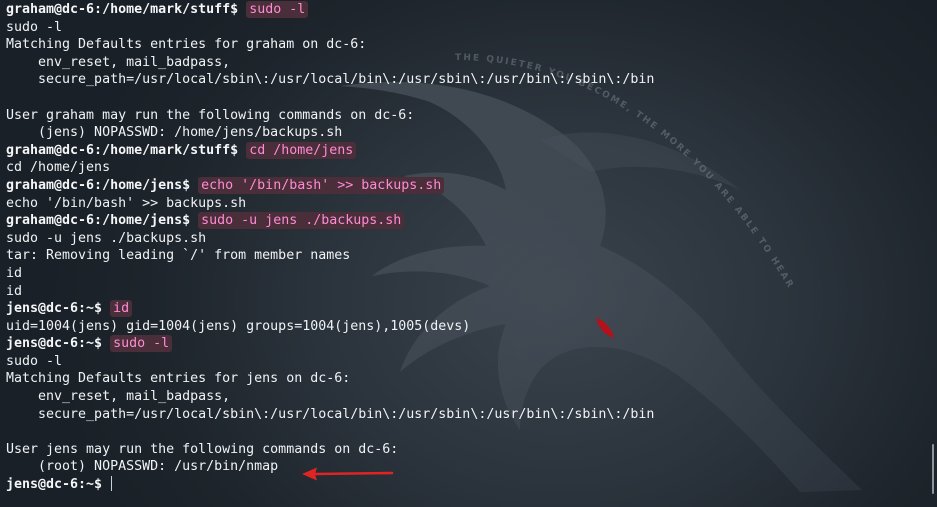 The height and width of the screenshot is (507, 937). What do you see at coordinates (126, 203) in the screenshot?
I see `output-text: echo '/bin/bash' >> backups.sh` at bounding box center [126, 203].